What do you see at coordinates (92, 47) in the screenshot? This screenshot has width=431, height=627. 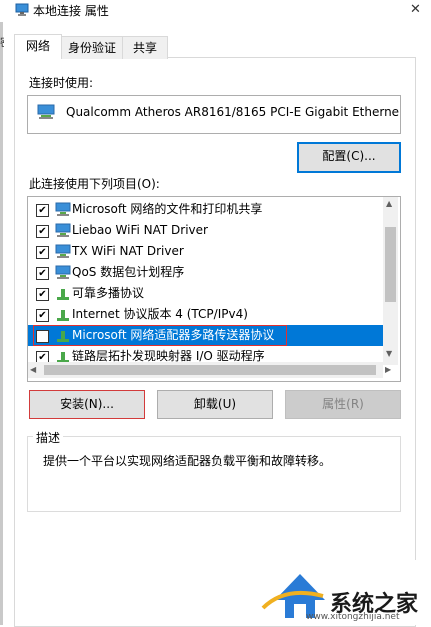 I see `tab-authentication: 身份验证` at bounding box center [92, 47].